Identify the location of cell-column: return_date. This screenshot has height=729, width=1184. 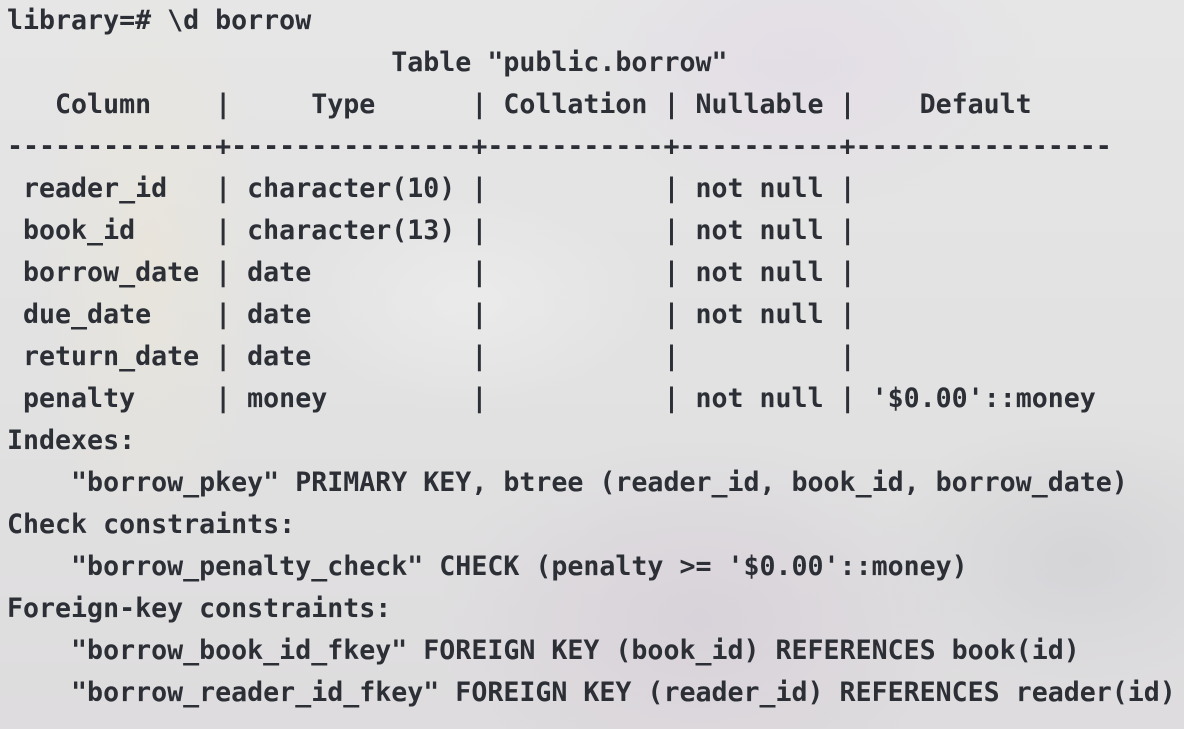
(111, 356).